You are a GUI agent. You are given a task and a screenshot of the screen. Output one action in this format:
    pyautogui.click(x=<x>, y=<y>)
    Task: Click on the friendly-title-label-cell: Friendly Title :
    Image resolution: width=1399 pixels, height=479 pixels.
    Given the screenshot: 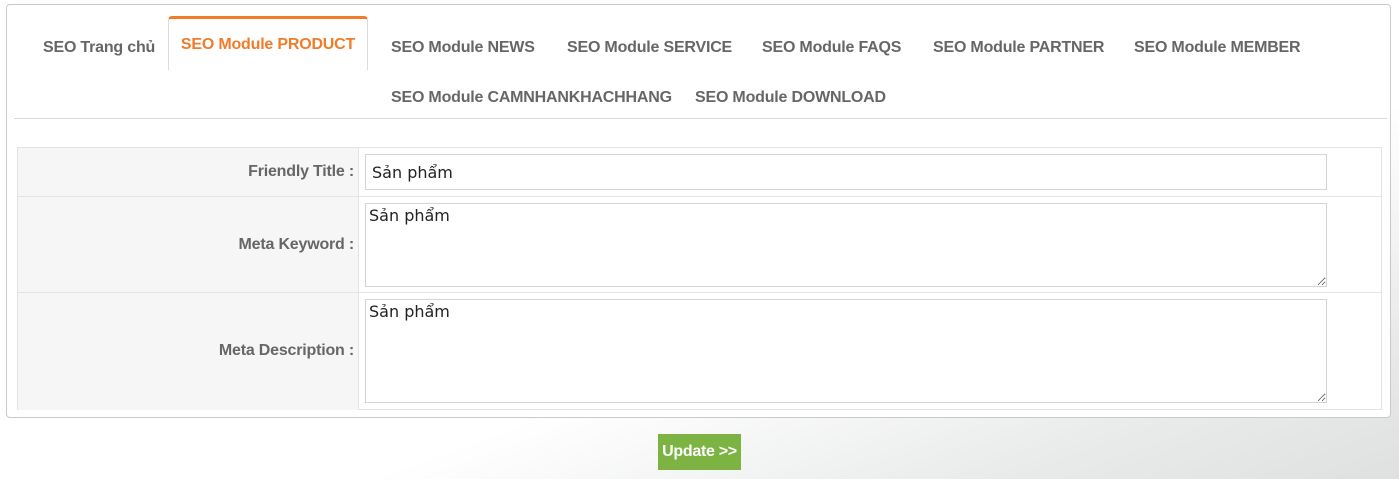 What is the action you would take?
    pyautogui.click(x=188, y=172)
    